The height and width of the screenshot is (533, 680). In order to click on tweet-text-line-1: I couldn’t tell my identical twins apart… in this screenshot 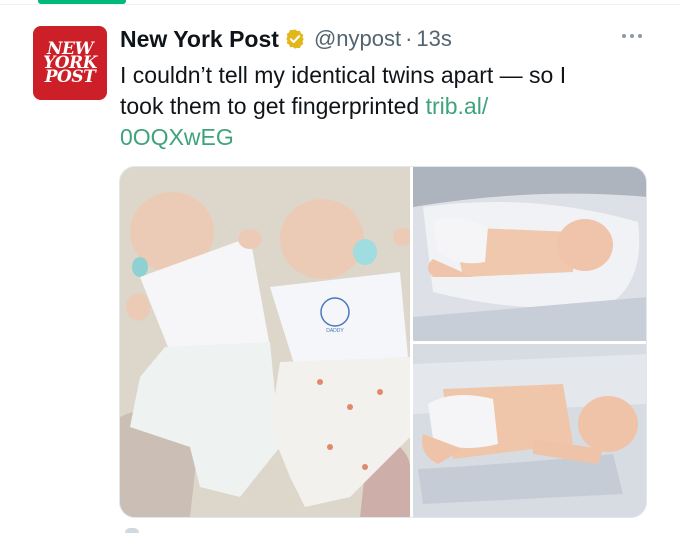, I will do `click(343, 75)`.